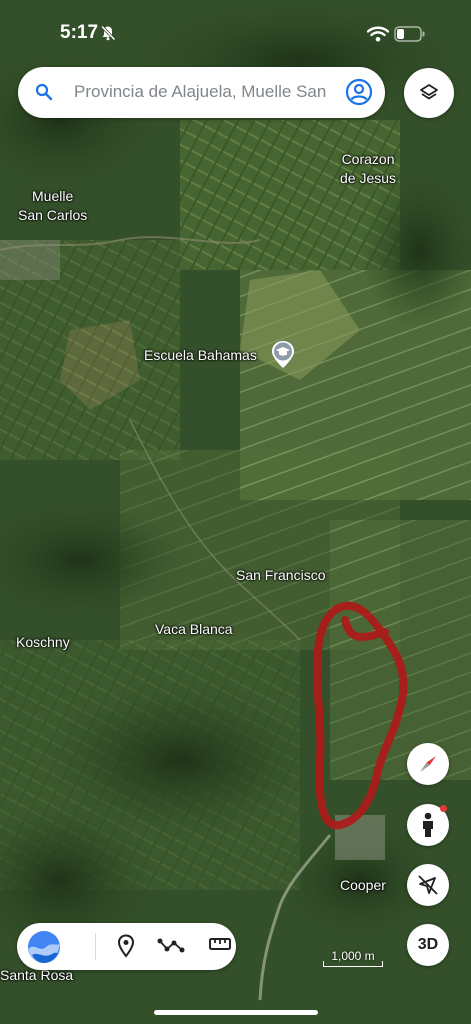 The height and width of the screenshot is (1024, 471). What do you see at coordinates (236, 1012) in the screenshot?
I see `home-indicator` at bounding box center [236, 1012].